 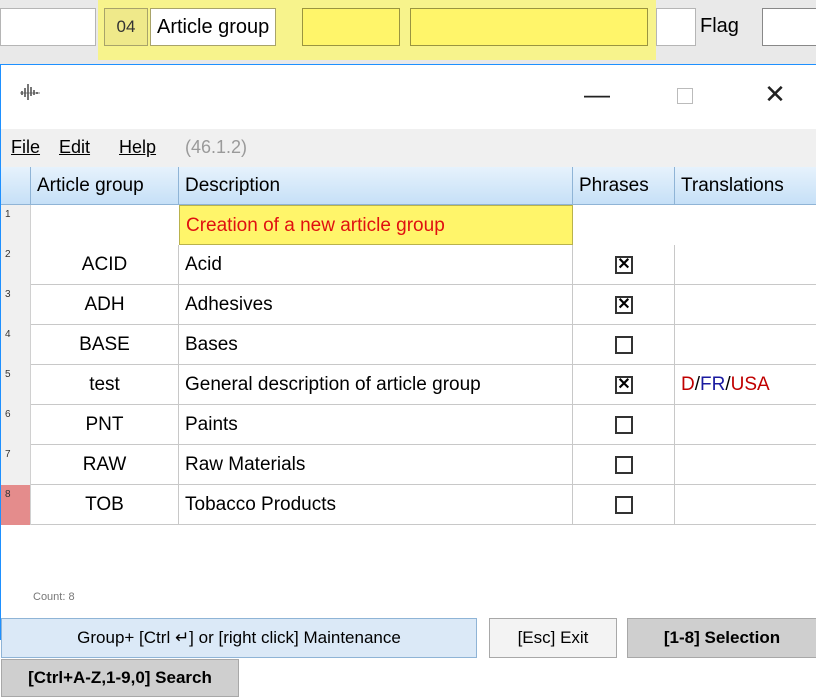 I want to click on table-row: 7 RAW Raw Materials, so click(x=408, y=465).